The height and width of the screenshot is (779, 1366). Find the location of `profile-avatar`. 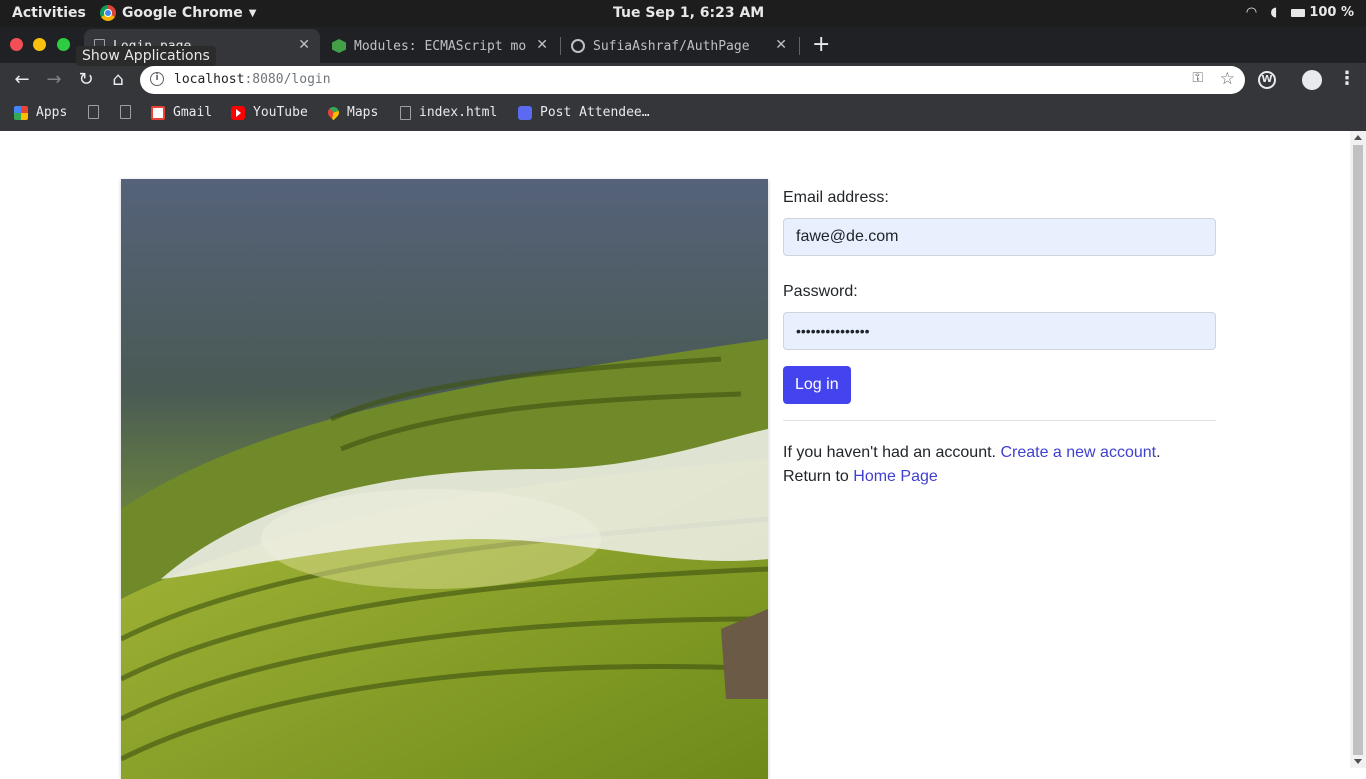

profile-avatar is located at coordinates (1312, 80).